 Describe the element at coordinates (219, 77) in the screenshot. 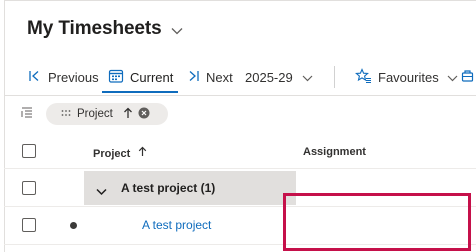

I see `next-label: Next` at that location.